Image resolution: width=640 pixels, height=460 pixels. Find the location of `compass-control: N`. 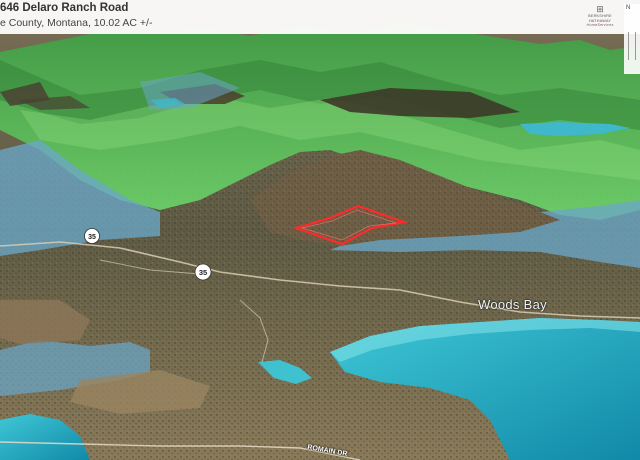

compass-control: N is located at coordinates (632, 39).